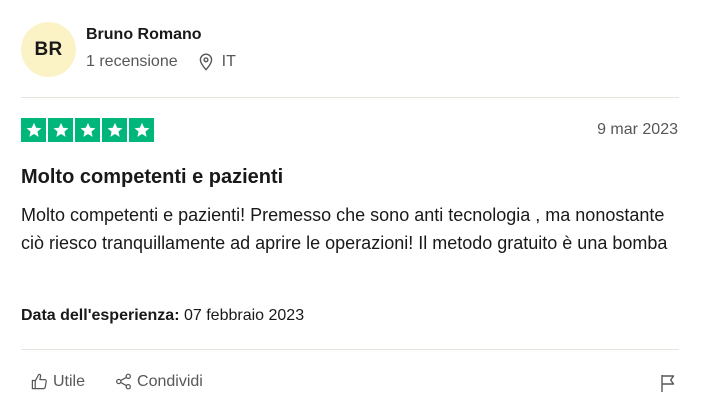 This screenshot has width=706, height=415. Describe the element at coordinates (205, 62) in the screenshot. I see `location-pin-icon` at that location.